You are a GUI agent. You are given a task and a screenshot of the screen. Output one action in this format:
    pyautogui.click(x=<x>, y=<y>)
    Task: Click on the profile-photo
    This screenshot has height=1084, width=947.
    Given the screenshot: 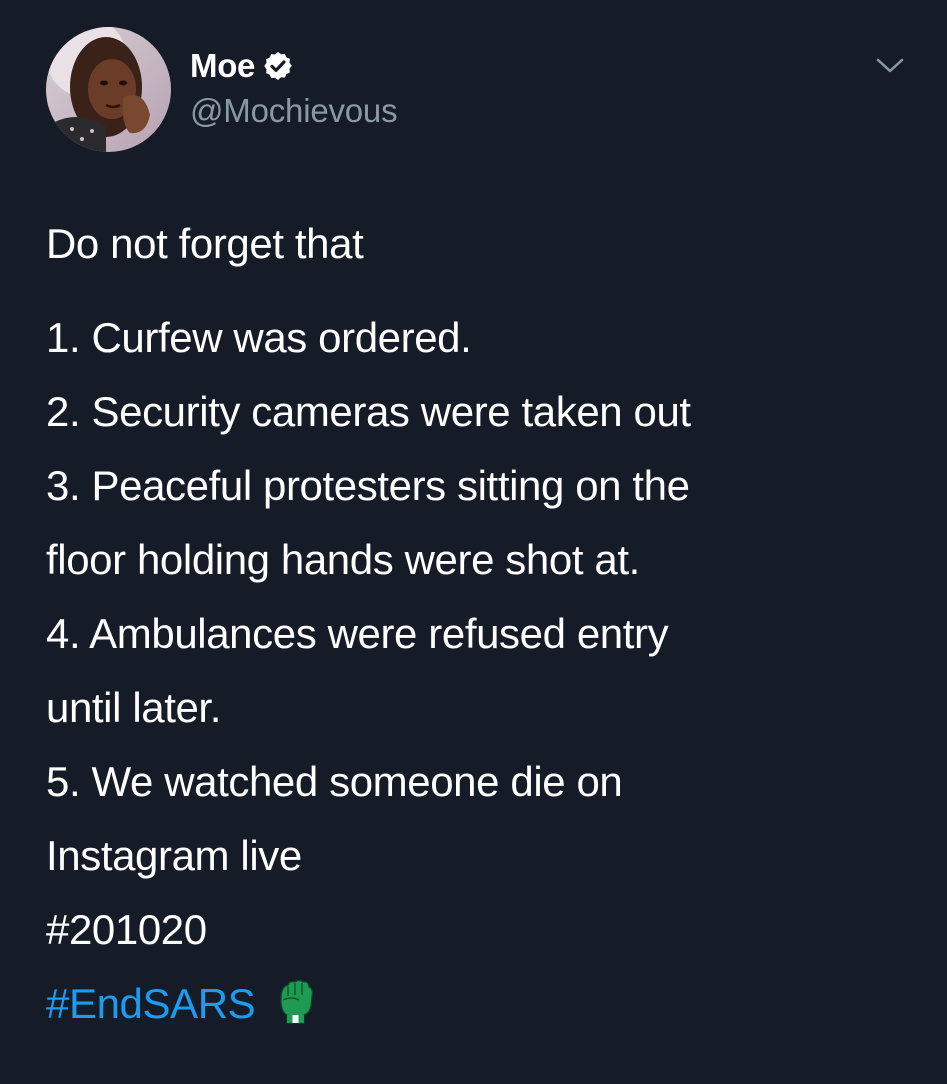 What is the action you would take?
    pyautogui.click(x=108, y=89)
    